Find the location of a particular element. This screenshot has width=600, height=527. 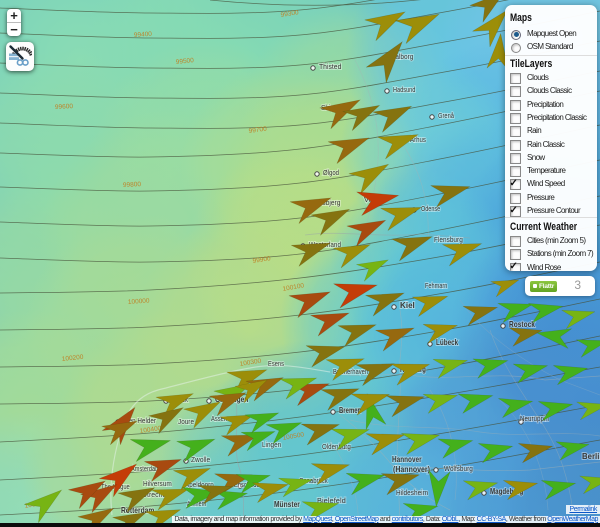

svg-text: Ølgod is located at coordinates (331, 172).